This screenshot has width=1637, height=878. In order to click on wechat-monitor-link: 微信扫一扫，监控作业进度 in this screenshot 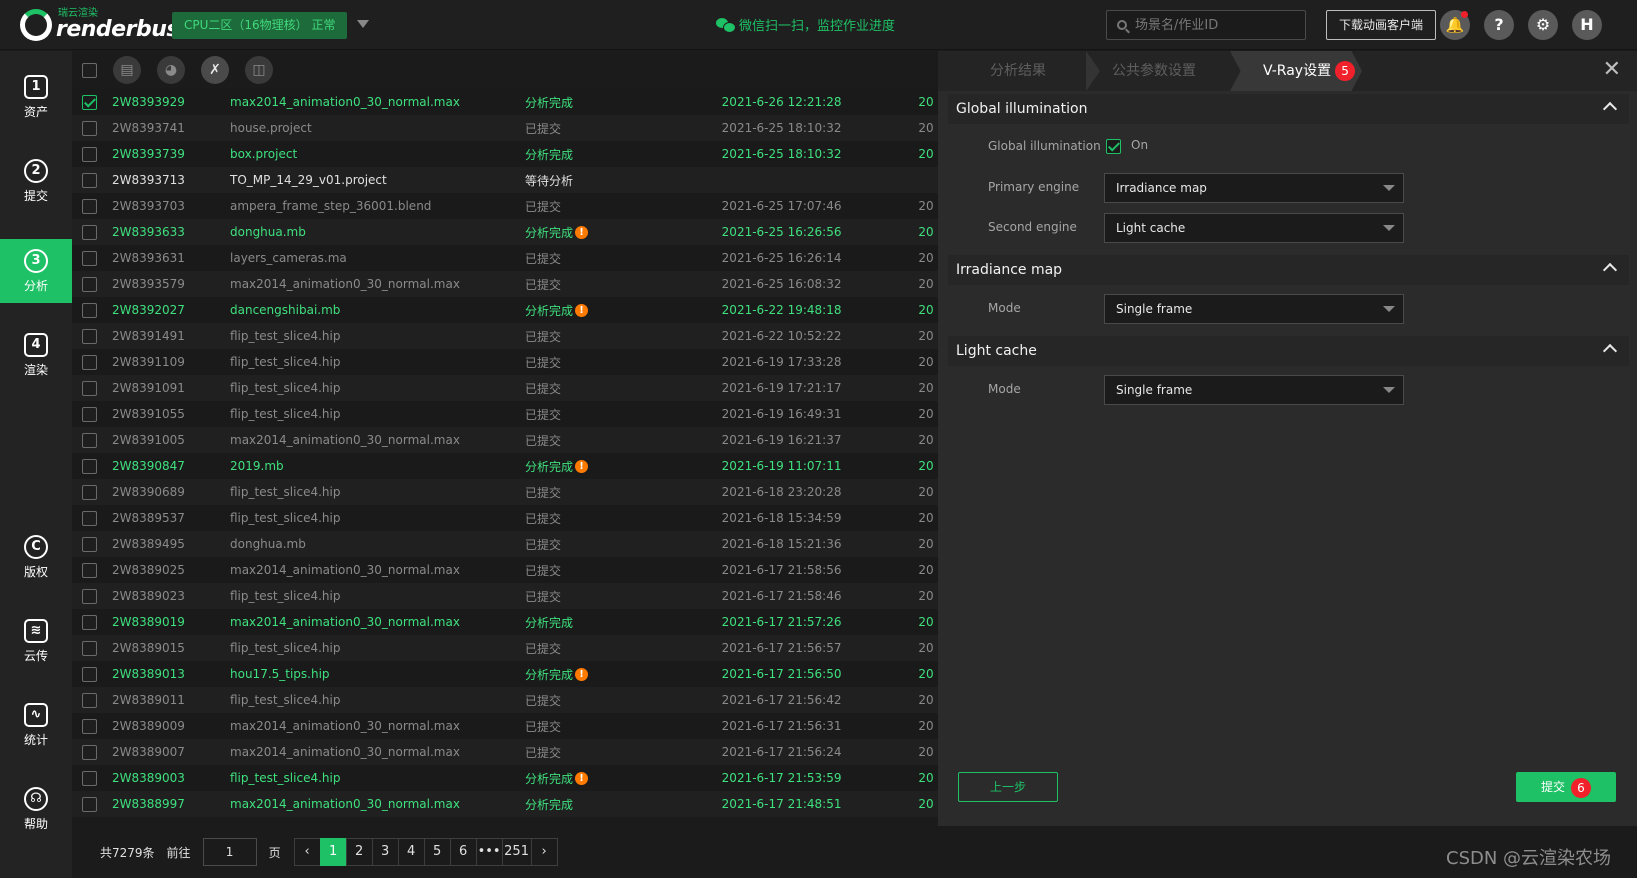, I will do `click(805, 24)`.